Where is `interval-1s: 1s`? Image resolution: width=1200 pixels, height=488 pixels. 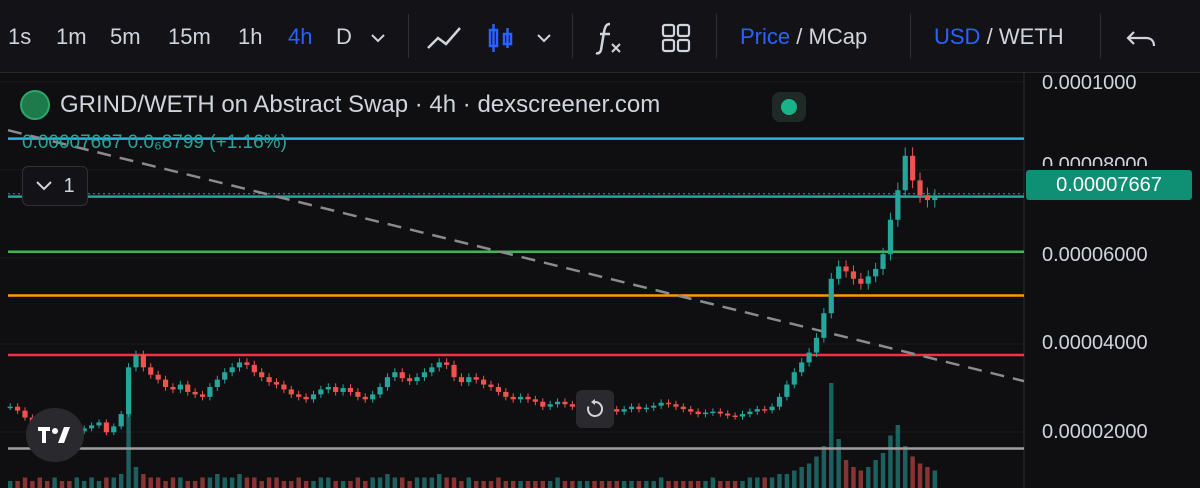 interval-1s: 1s is located at coordinates (19, 37).